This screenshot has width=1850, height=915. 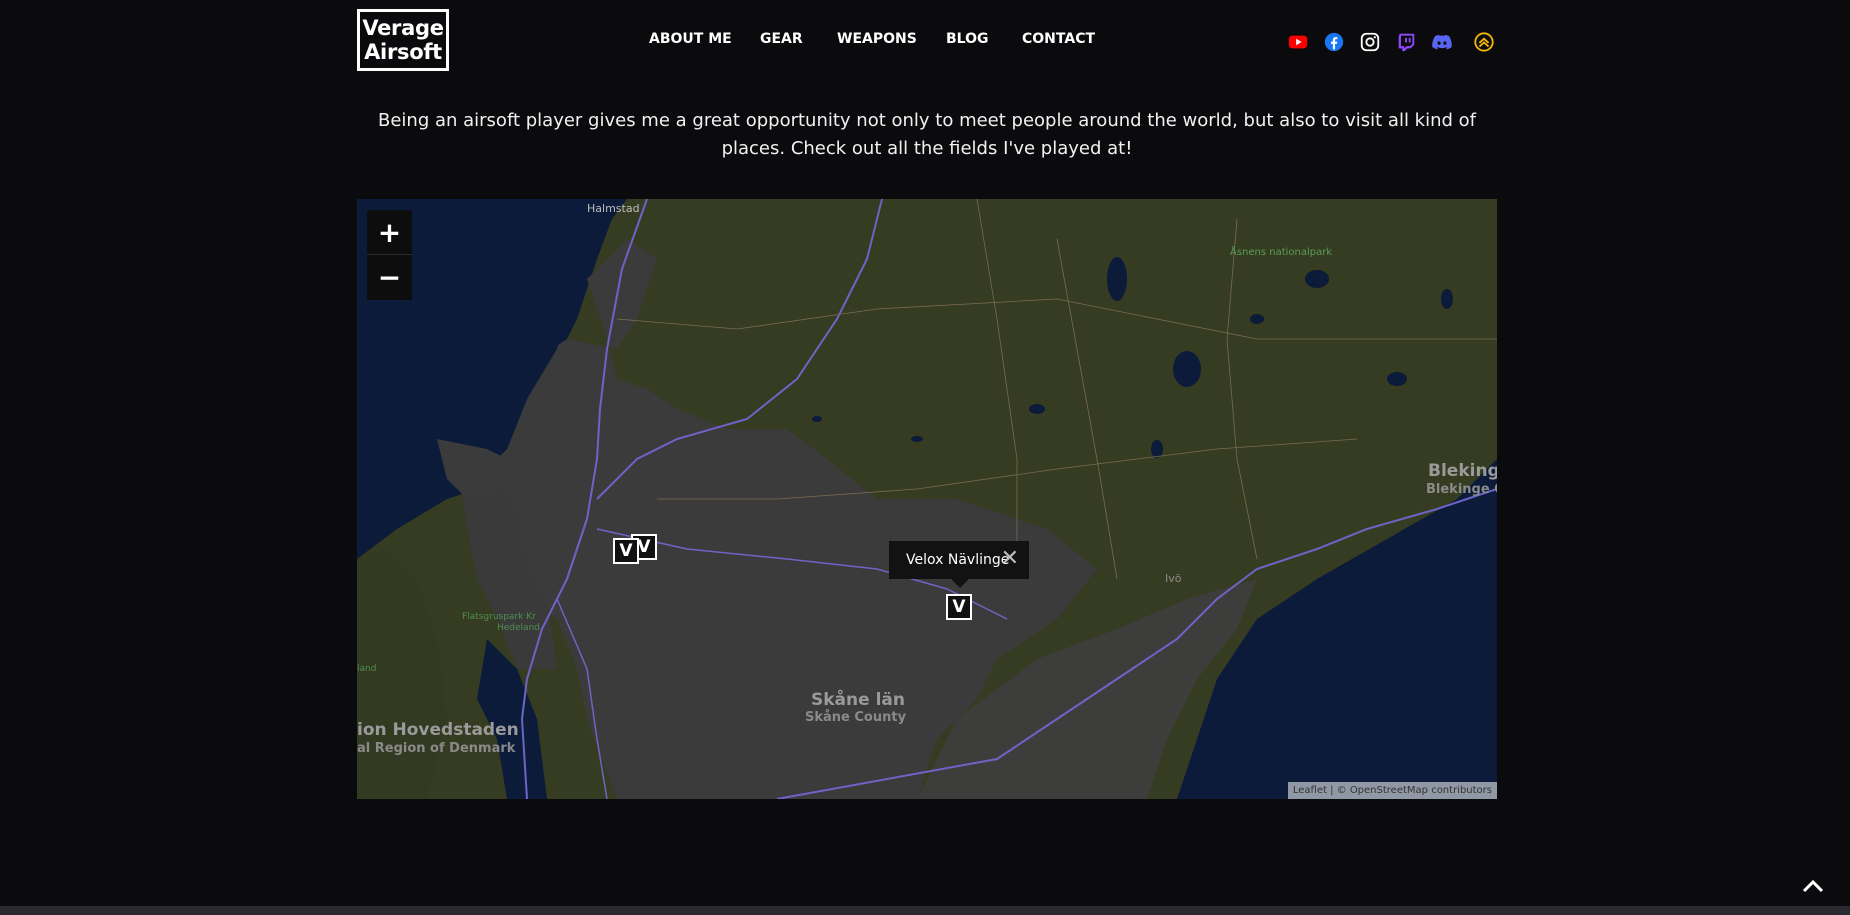 What do you see at coordinates (403, 52) in the screenshot?
I see `logo-line2: Airsoft` at bounding box center [403, 52].